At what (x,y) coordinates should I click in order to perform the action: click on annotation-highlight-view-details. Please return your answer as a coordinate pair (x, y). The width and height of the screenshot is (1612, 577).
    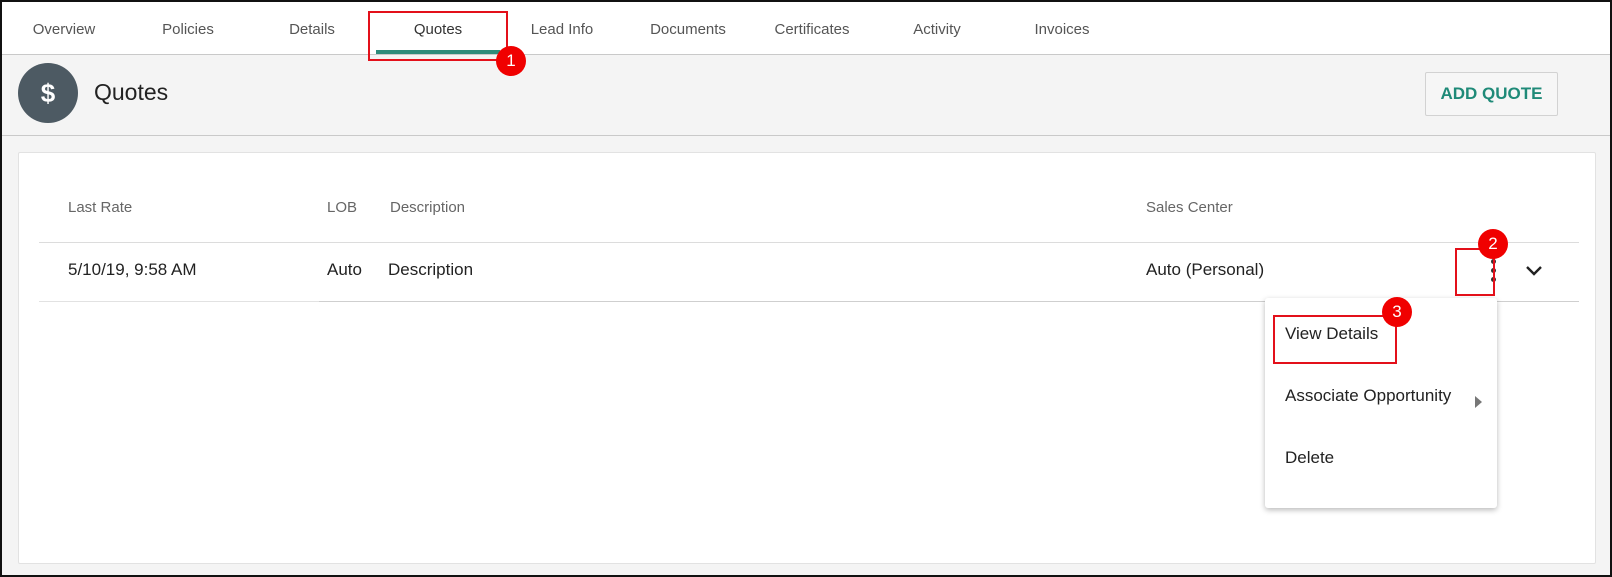
    Looking at the image, I should click on (1335, 339).